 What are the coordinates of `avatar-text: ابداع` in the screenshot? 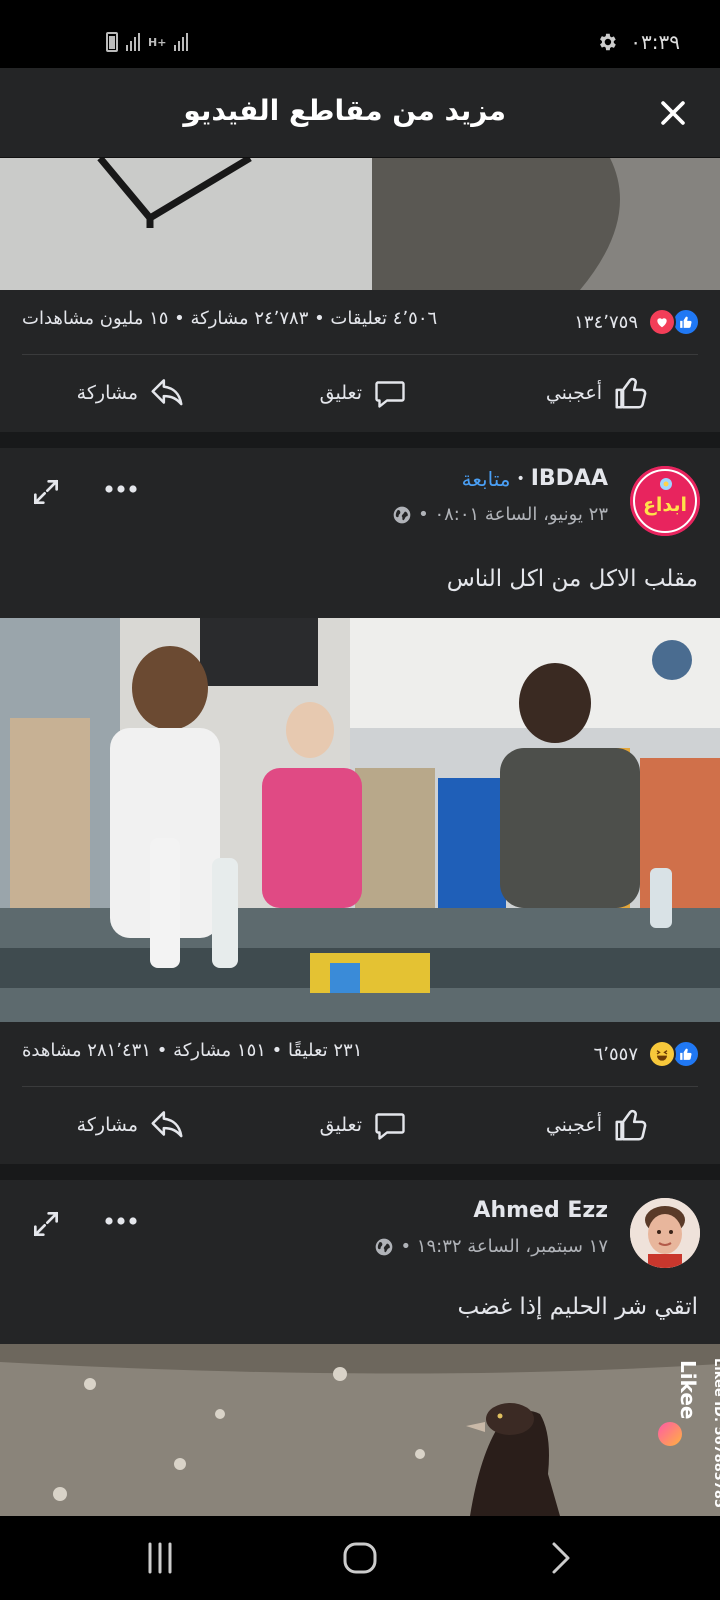 It's located at (665, 505).